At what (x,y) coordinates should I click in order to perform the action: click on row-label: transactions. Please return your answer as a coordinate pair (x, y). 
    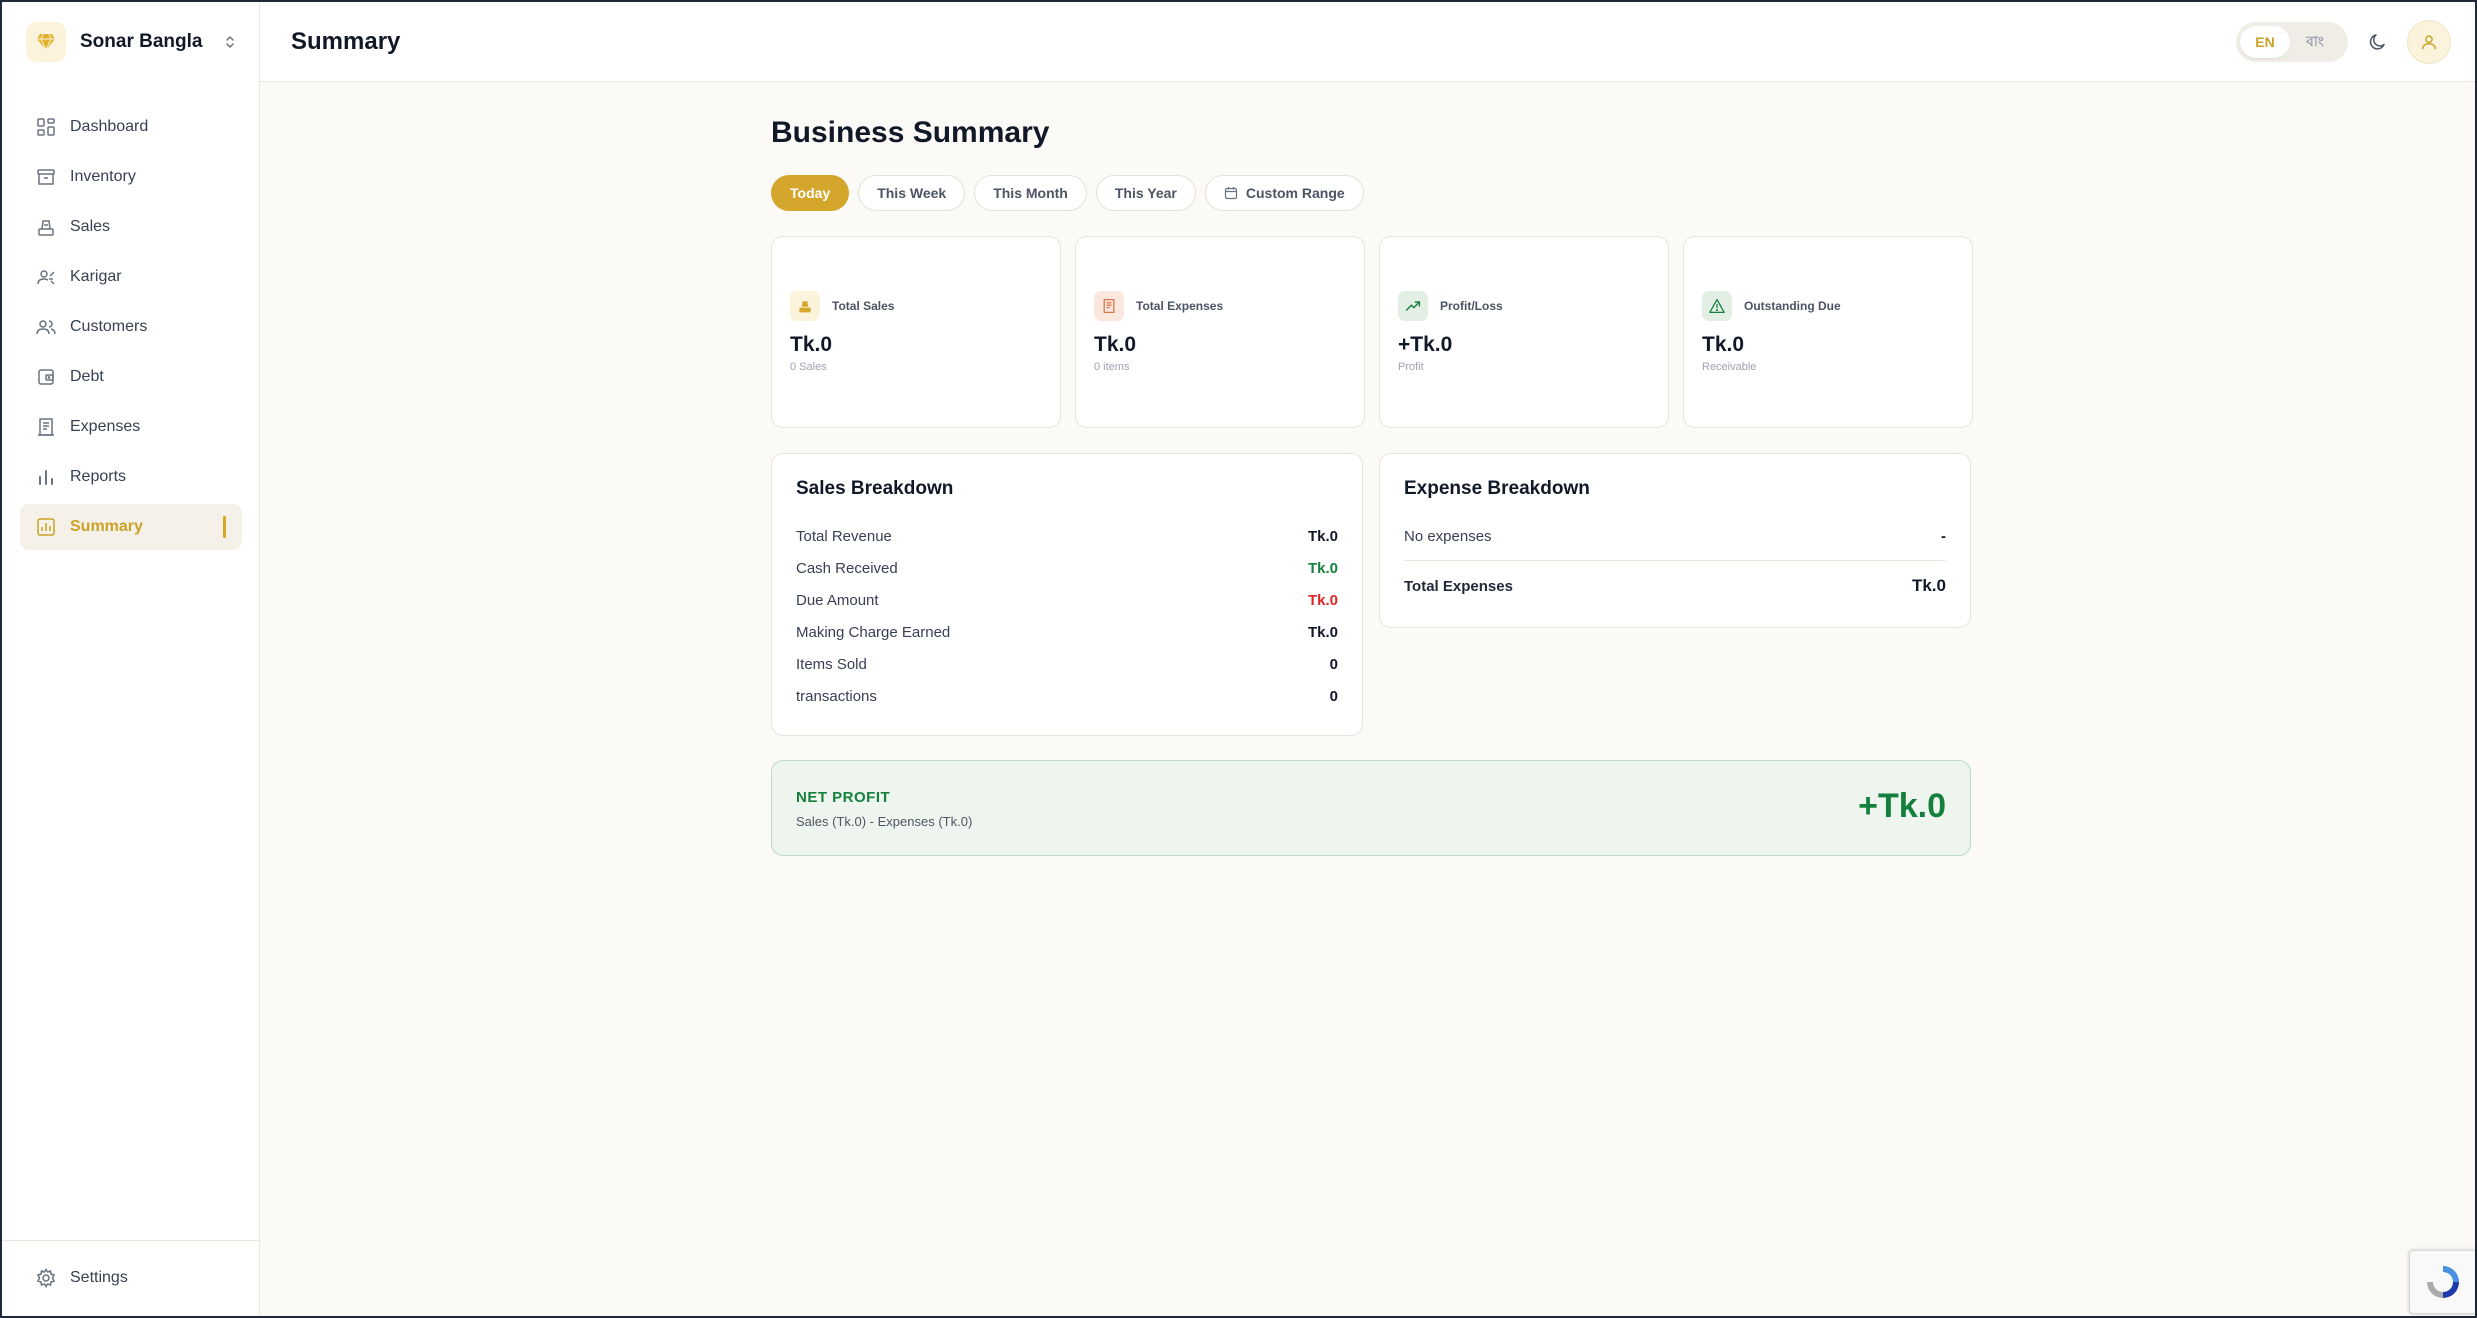
    Looking at the image, I should click on (836, 696).